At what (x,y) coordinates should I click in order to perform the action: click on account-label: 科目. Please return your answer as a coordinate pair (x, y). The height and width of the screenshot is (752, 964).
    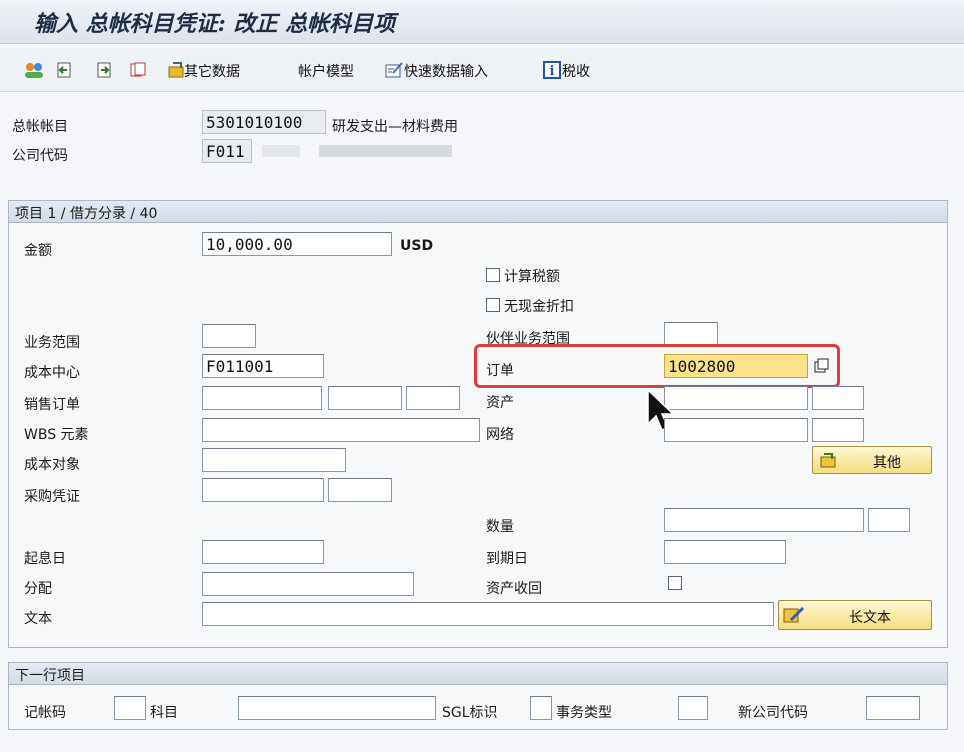
    Looking at the image, I should click on (164, 713).